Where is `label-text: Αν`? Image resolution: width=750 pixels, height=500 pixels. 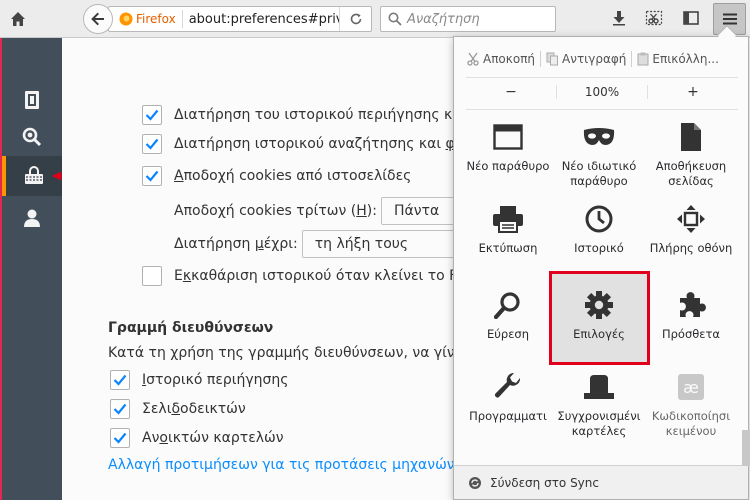
label-text: Αν is located at coordinates (151, 438).